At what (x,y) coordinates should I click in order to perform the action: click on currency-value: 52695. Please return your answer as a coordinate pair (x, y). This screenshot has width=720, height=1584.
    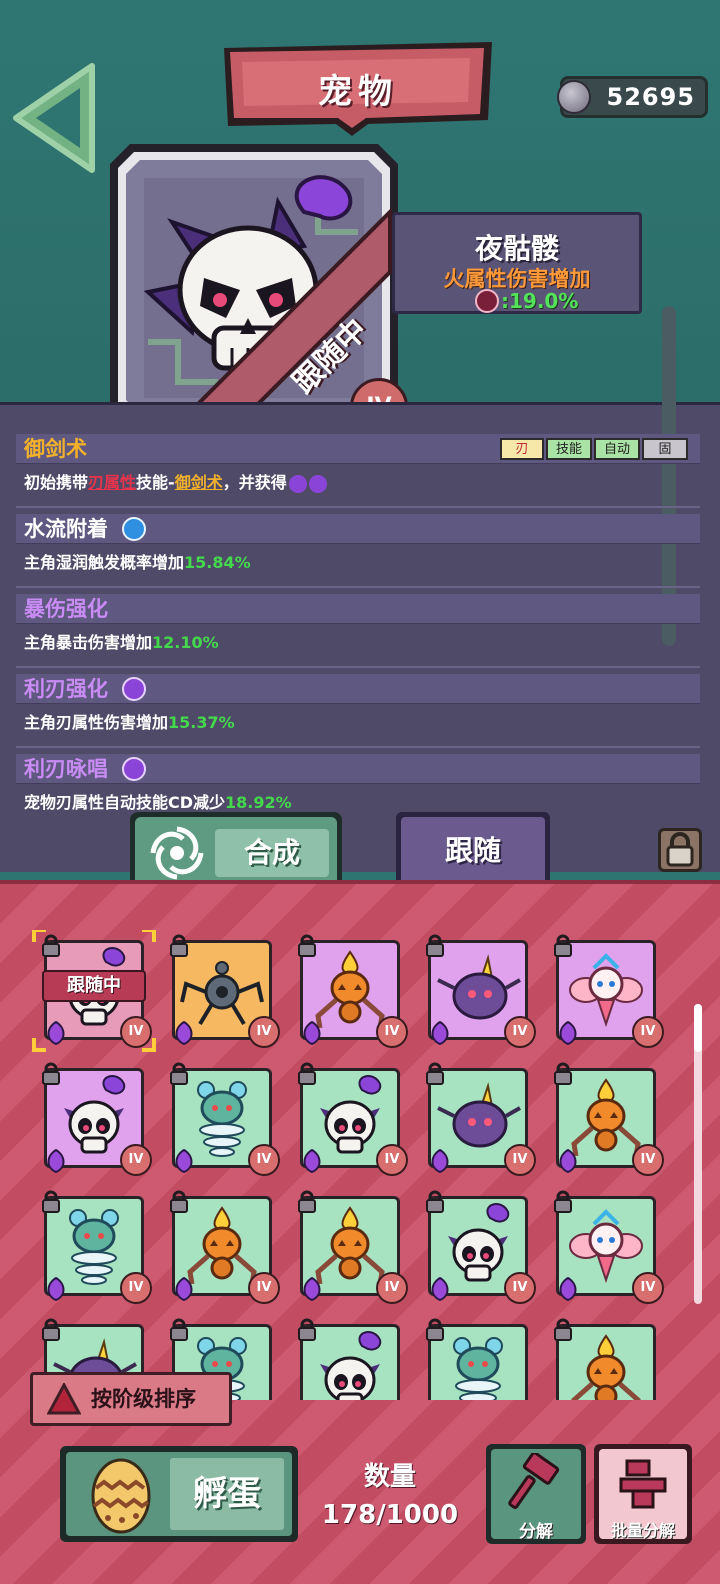
    Looking at the image, I should click on (650, 97).